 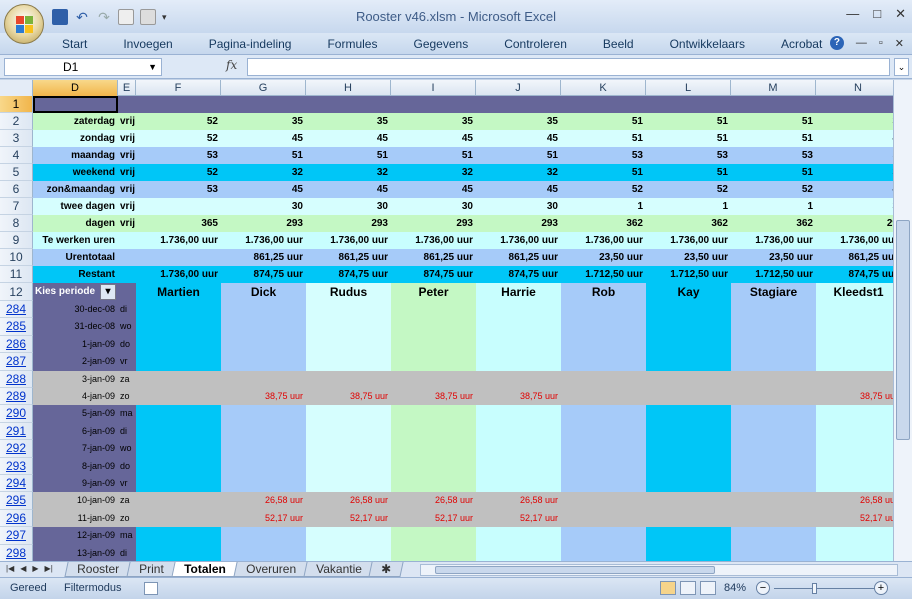 I want to click on sheet-tab: Print, so click(x=151, y=569).